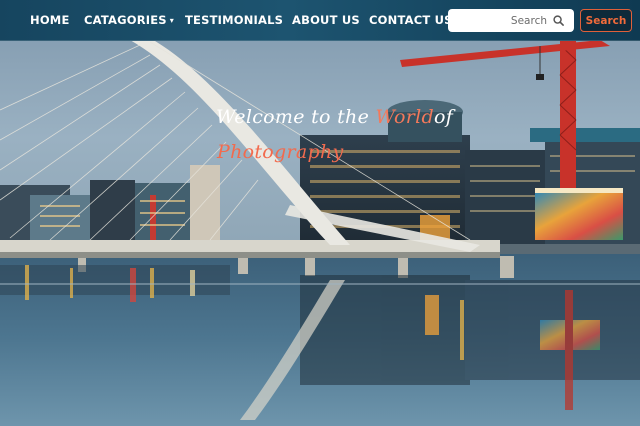  I want to click on search-input, so click(512, 20).